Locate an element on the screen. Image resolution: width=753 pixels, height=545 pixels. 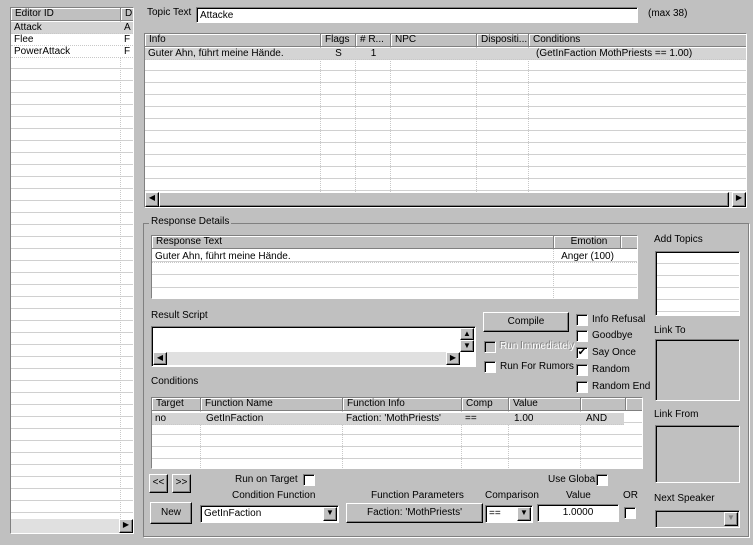
condition-function-label: Condition Function is located at coordinates (274, 495).